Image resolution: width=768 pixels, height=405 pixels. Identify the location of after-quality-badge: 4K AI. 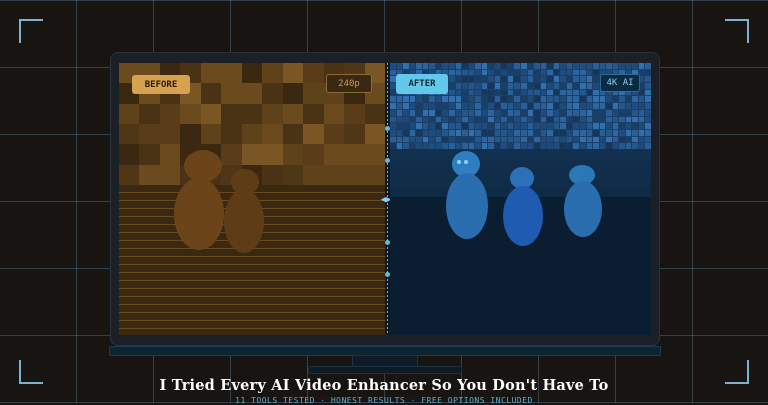
(620, 83).